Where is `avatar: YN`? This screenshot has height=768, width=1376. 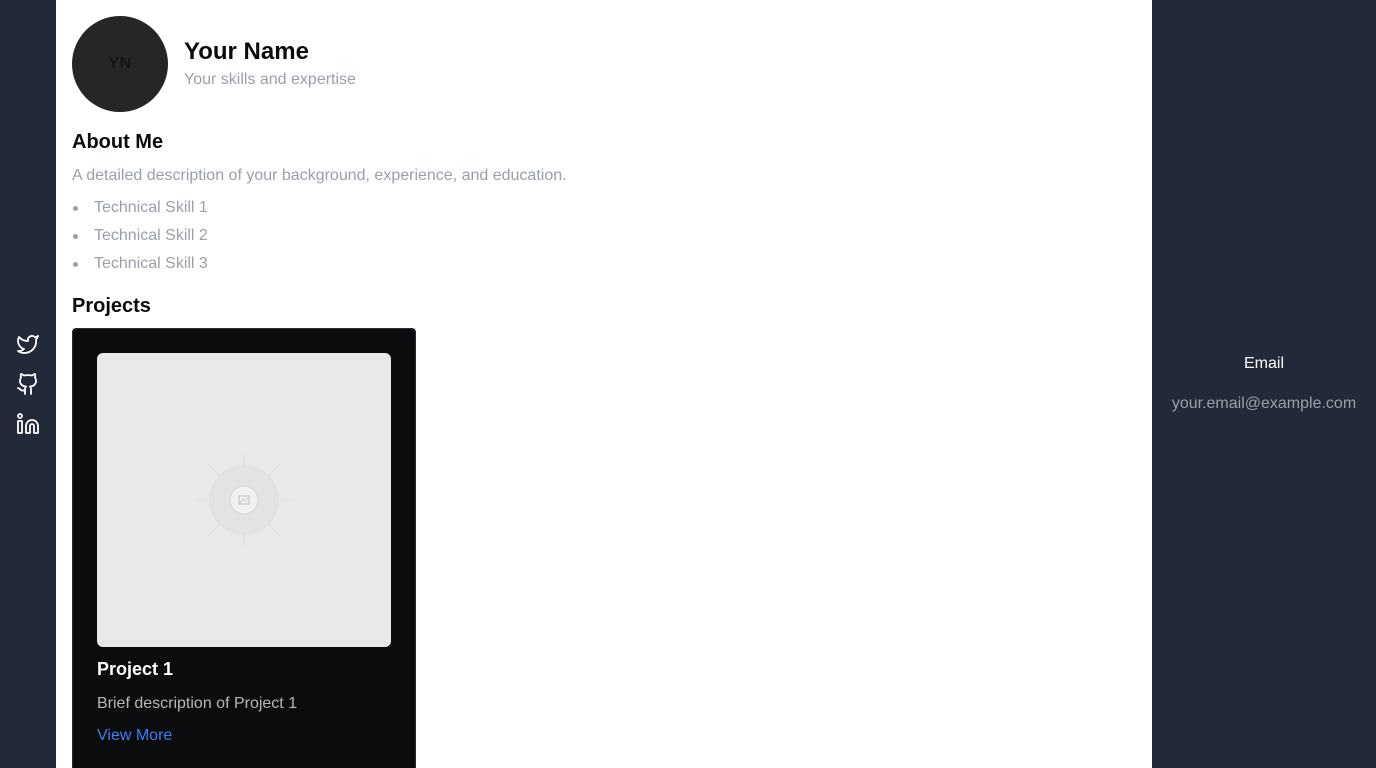 avatar: YN is located at coordinates (120, 64).